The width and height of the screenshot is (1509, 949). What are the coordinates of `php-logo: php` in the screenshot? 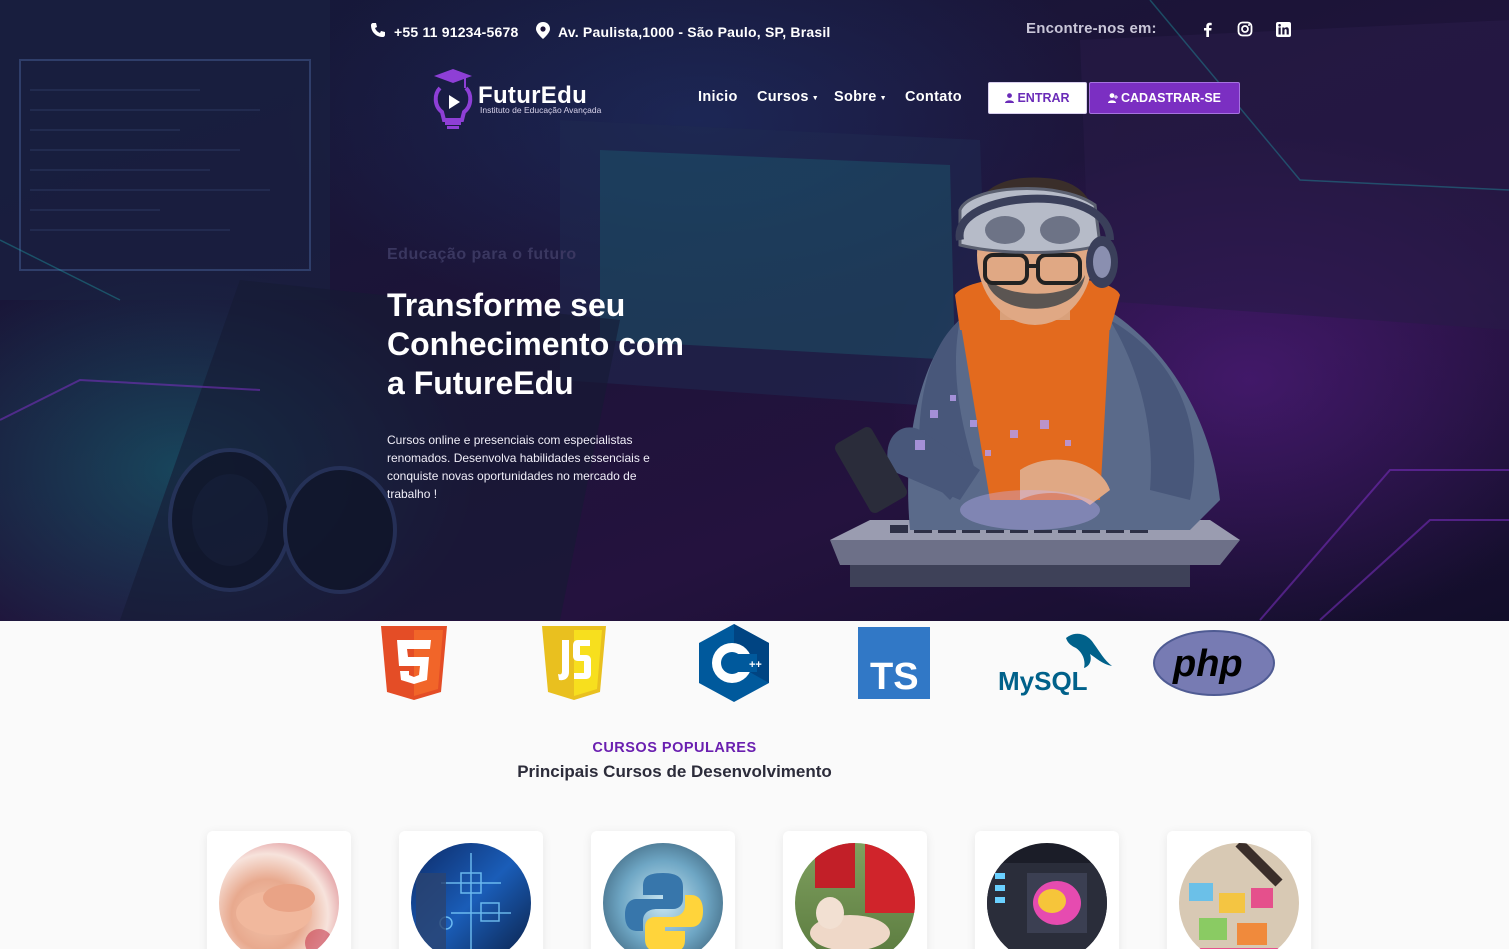 It's located at (1214, 663).